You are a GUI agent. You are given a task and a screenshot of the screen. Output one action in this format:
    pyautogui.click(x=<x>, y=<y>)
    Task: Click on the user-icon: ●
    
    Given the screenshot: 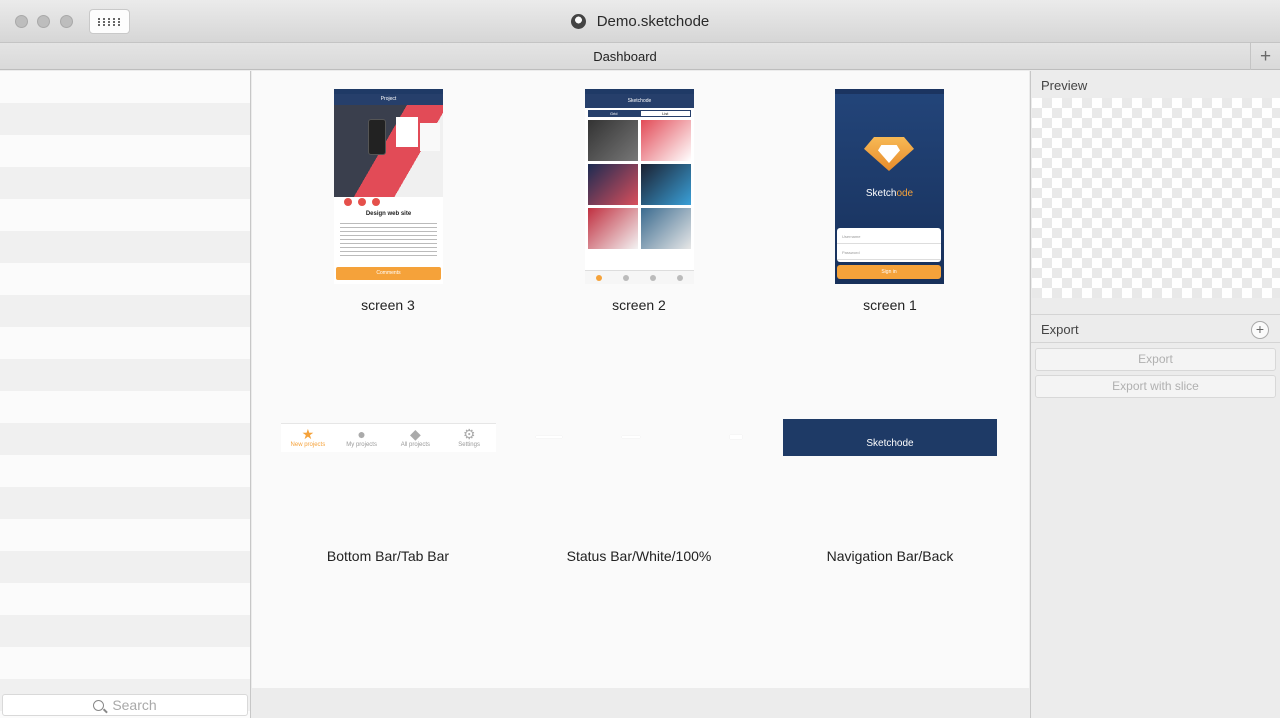 What is the action you would take?
    pyautogui.click(x=361, y=434)
    